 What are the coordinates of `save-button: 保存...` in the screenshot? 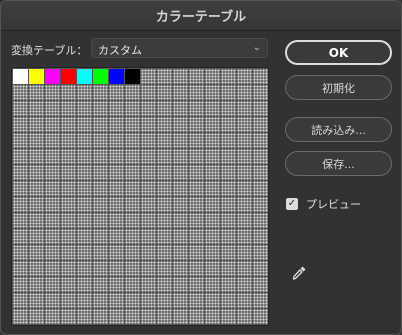 It's located at (338, 163).